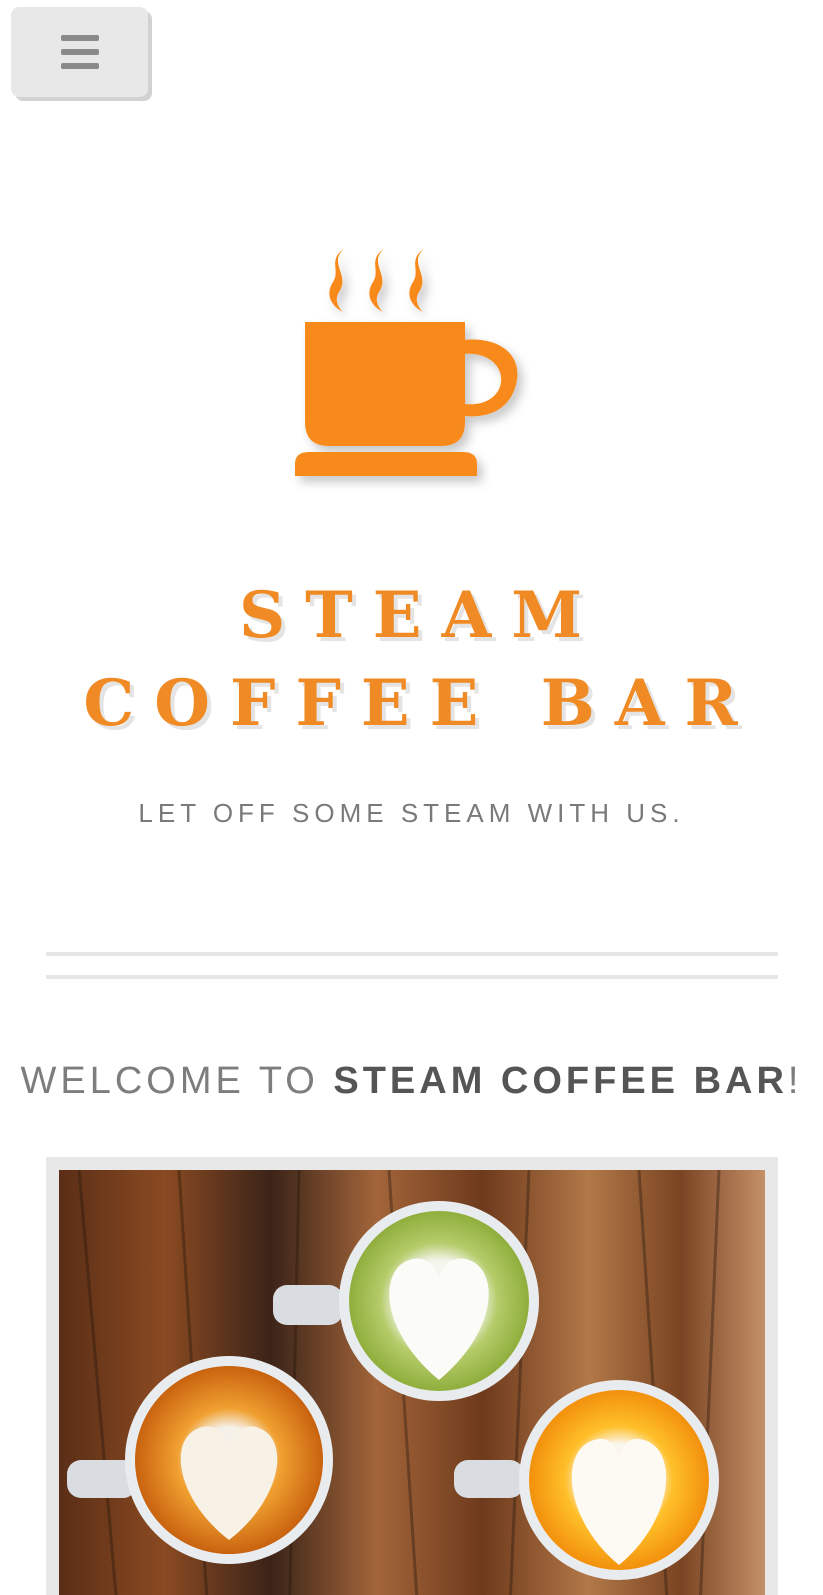 This screenshot has width=823, height=1595. I want to click on site-title-line-1: STEAM, so click(420, 615).